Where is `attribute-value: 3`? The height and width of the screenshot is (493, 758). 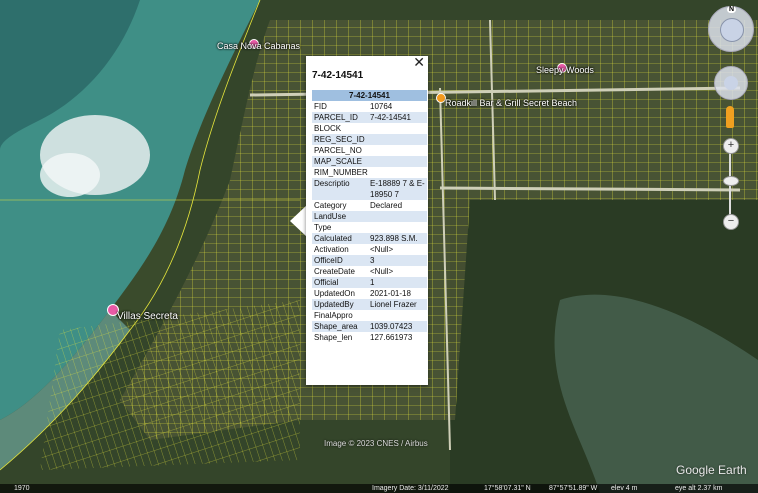 attribute-value: 3 is located at coordinates (372, 260).